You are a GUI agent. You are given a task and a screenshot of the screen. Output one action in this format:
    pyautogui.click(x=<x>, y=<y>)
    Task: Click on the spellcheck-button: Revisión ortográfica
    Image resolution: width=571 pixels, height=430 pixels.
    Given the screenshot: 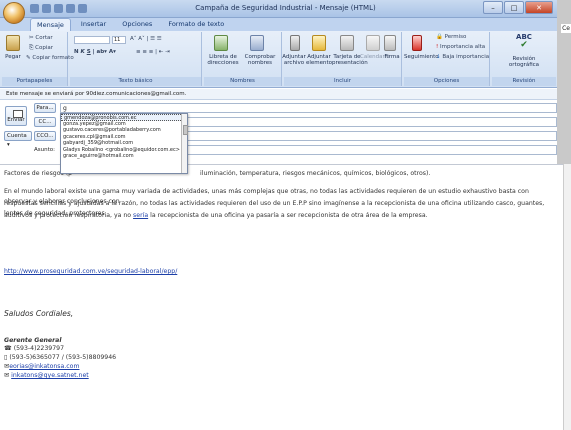 What is the action you would take?
    pyautogui.click(x=524, y=62)
    